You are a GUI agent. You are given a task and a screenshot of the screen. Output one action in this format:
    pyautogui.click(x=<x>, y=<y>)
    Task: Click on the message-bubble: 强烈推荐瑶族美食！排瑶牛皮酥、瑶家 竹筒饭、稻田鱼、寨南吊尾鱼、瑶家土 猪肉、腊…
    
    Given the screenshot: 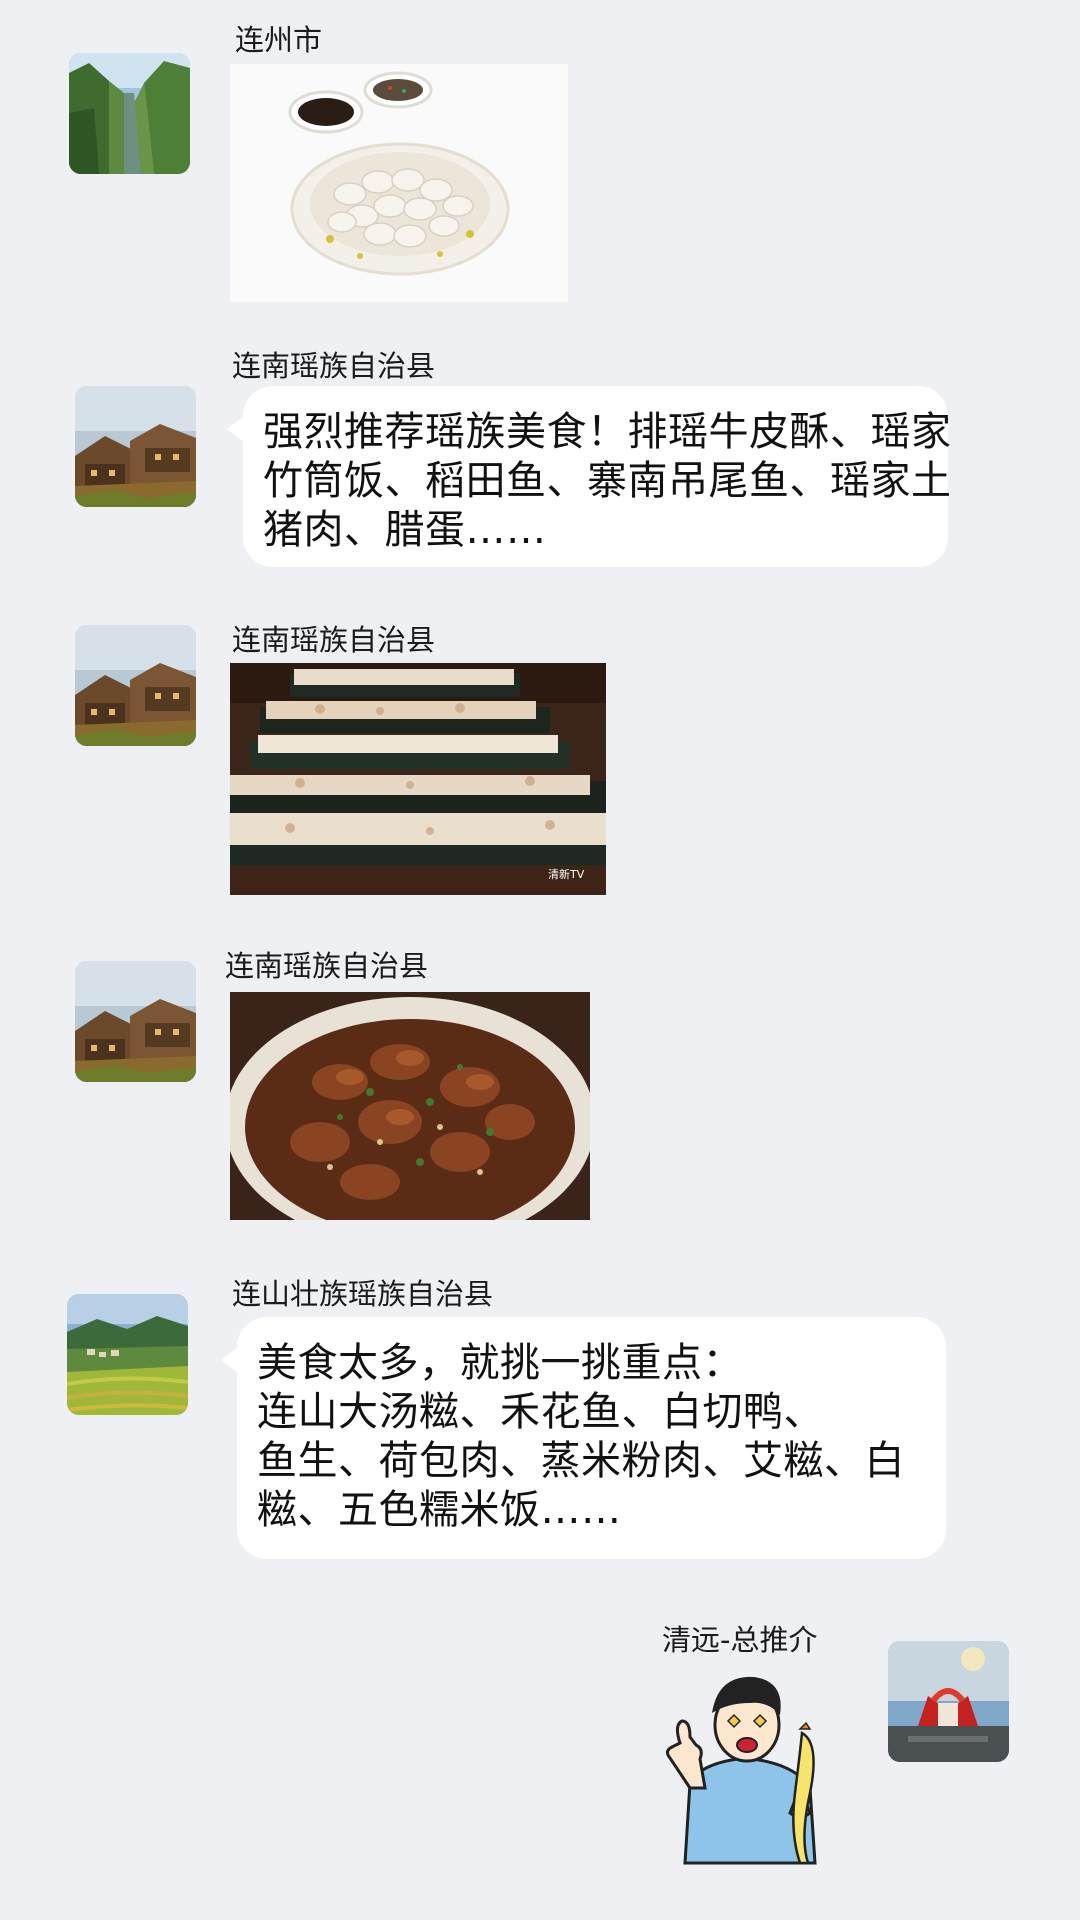 What is the action you would take?
    pyautogui.click(x=589, y=476)
    